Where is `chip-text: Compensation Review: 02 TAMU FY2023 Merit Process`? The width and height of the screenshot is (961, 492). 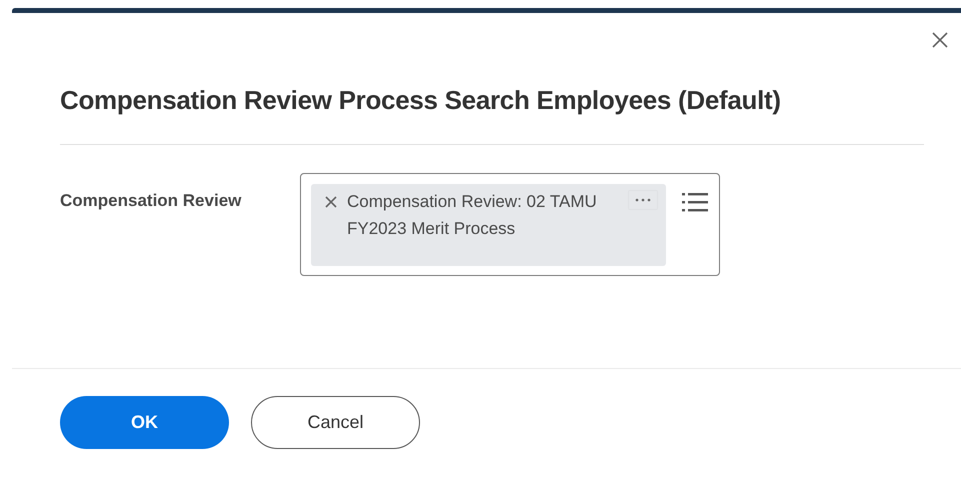
chip-text: Compensation Review: 02 TAMU FY2023 Merit Process is located at coordinates (472, 215).